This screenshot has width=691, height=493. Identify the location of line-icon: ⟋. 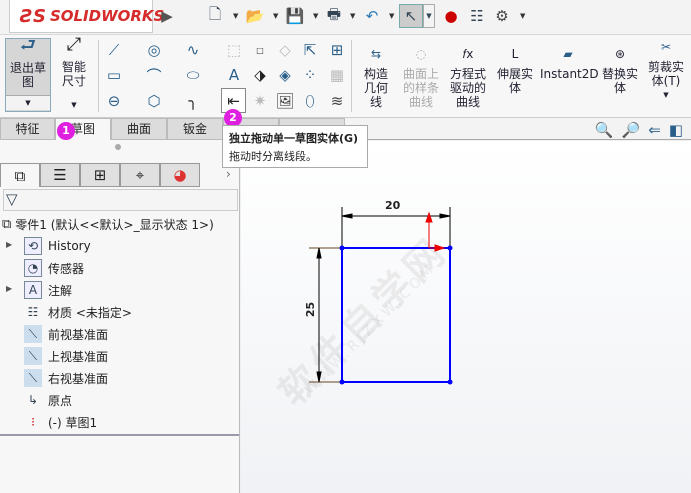
(114, 50).